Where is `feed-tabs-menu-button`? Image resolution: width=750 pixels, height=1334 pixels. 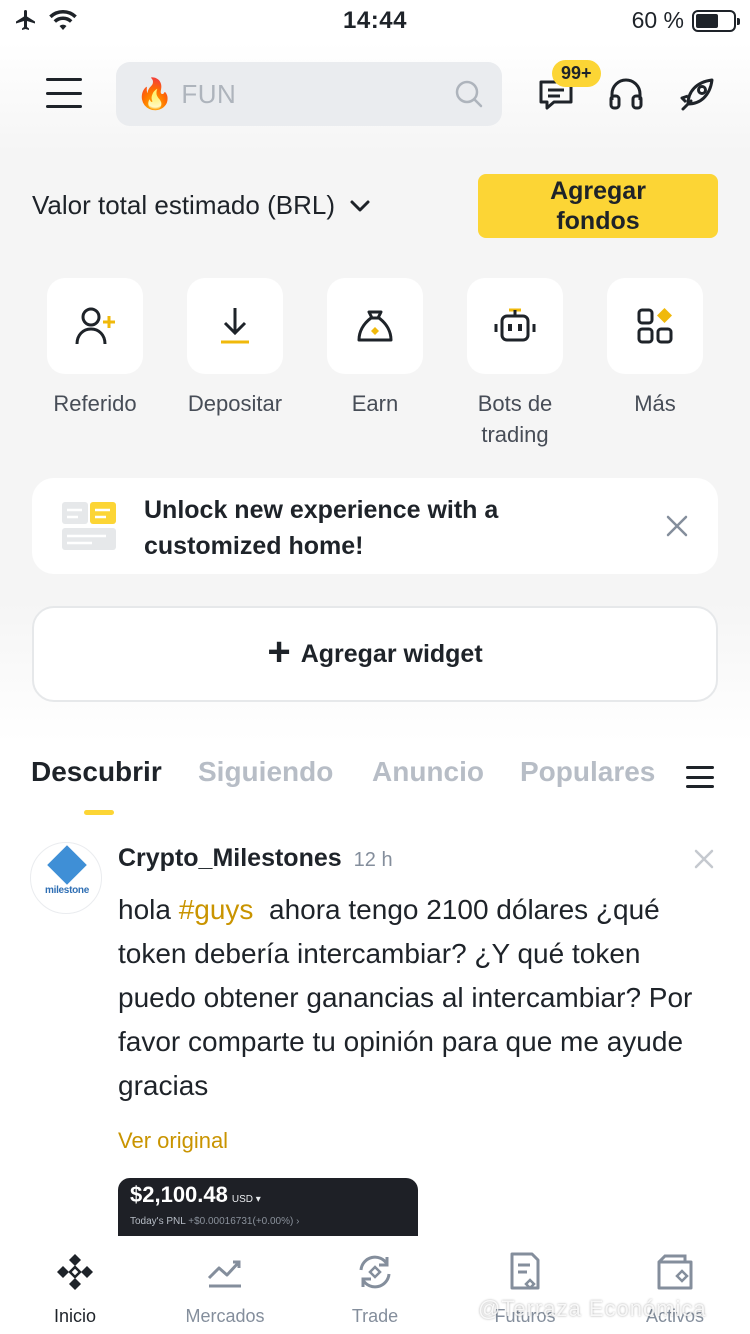
feed-tabs-menu-button is located at coordinates (700, 777).